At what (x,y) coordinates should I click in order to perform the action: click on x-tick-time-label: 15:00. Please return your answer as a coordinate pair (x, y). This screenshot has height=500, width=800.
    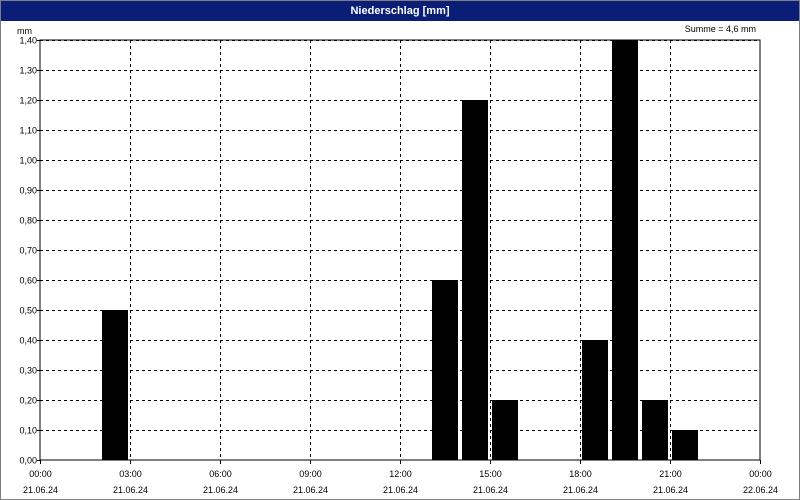
    Looking at the image, I should click on (490, 474).